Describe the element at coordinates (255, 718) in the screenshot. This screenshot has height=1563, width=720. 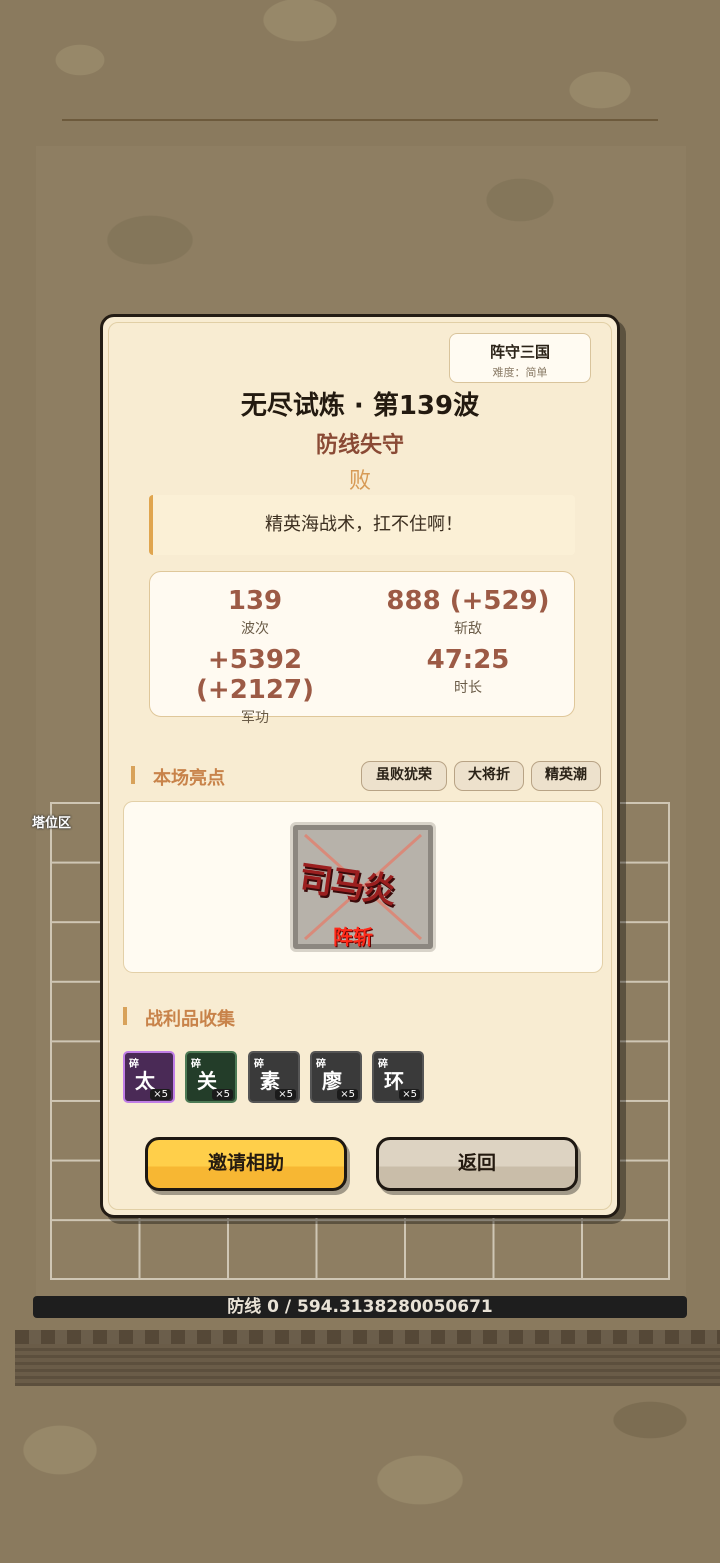
I see `stat-label: 军功` at that location.